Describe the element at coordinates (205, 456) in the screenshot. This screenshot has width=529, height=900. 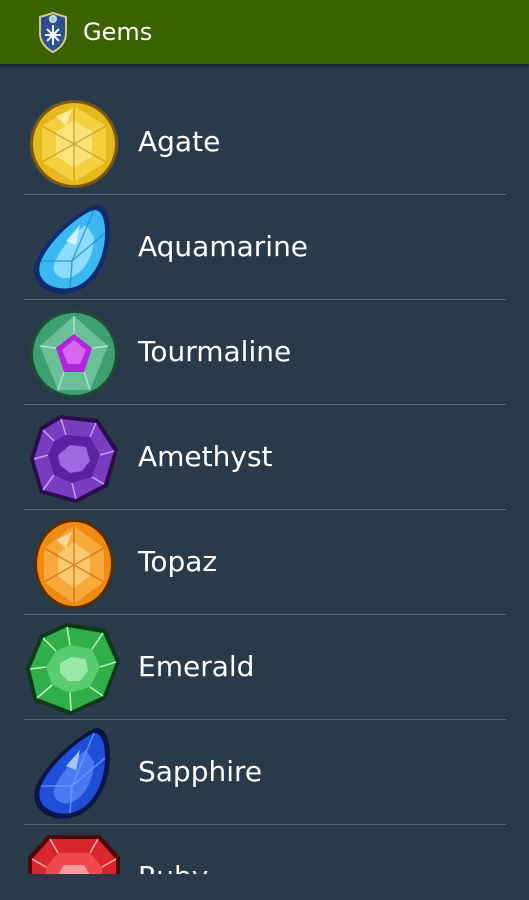
I see `gem-label: Amethyst` at that location.